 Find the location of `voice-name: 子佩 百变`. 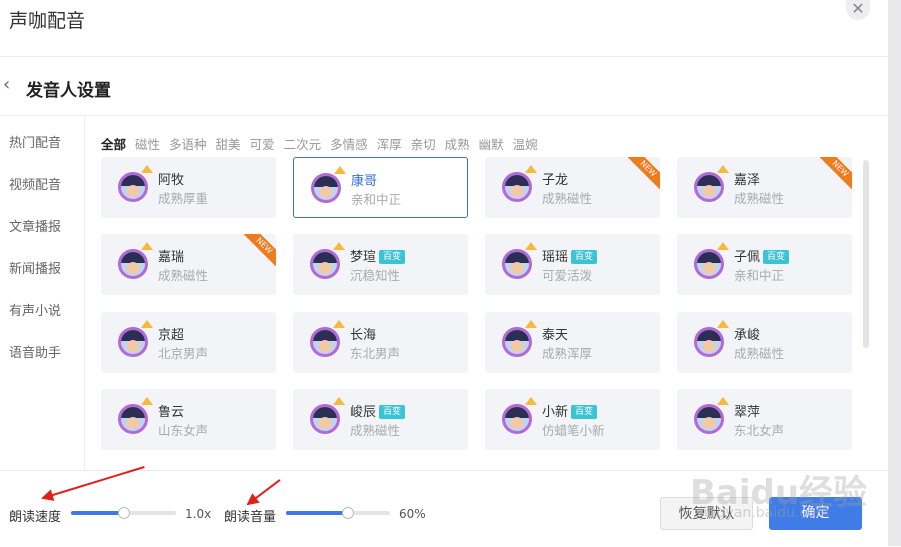

voice-name: 子佩 百变 is located at coordinates (762, 255).